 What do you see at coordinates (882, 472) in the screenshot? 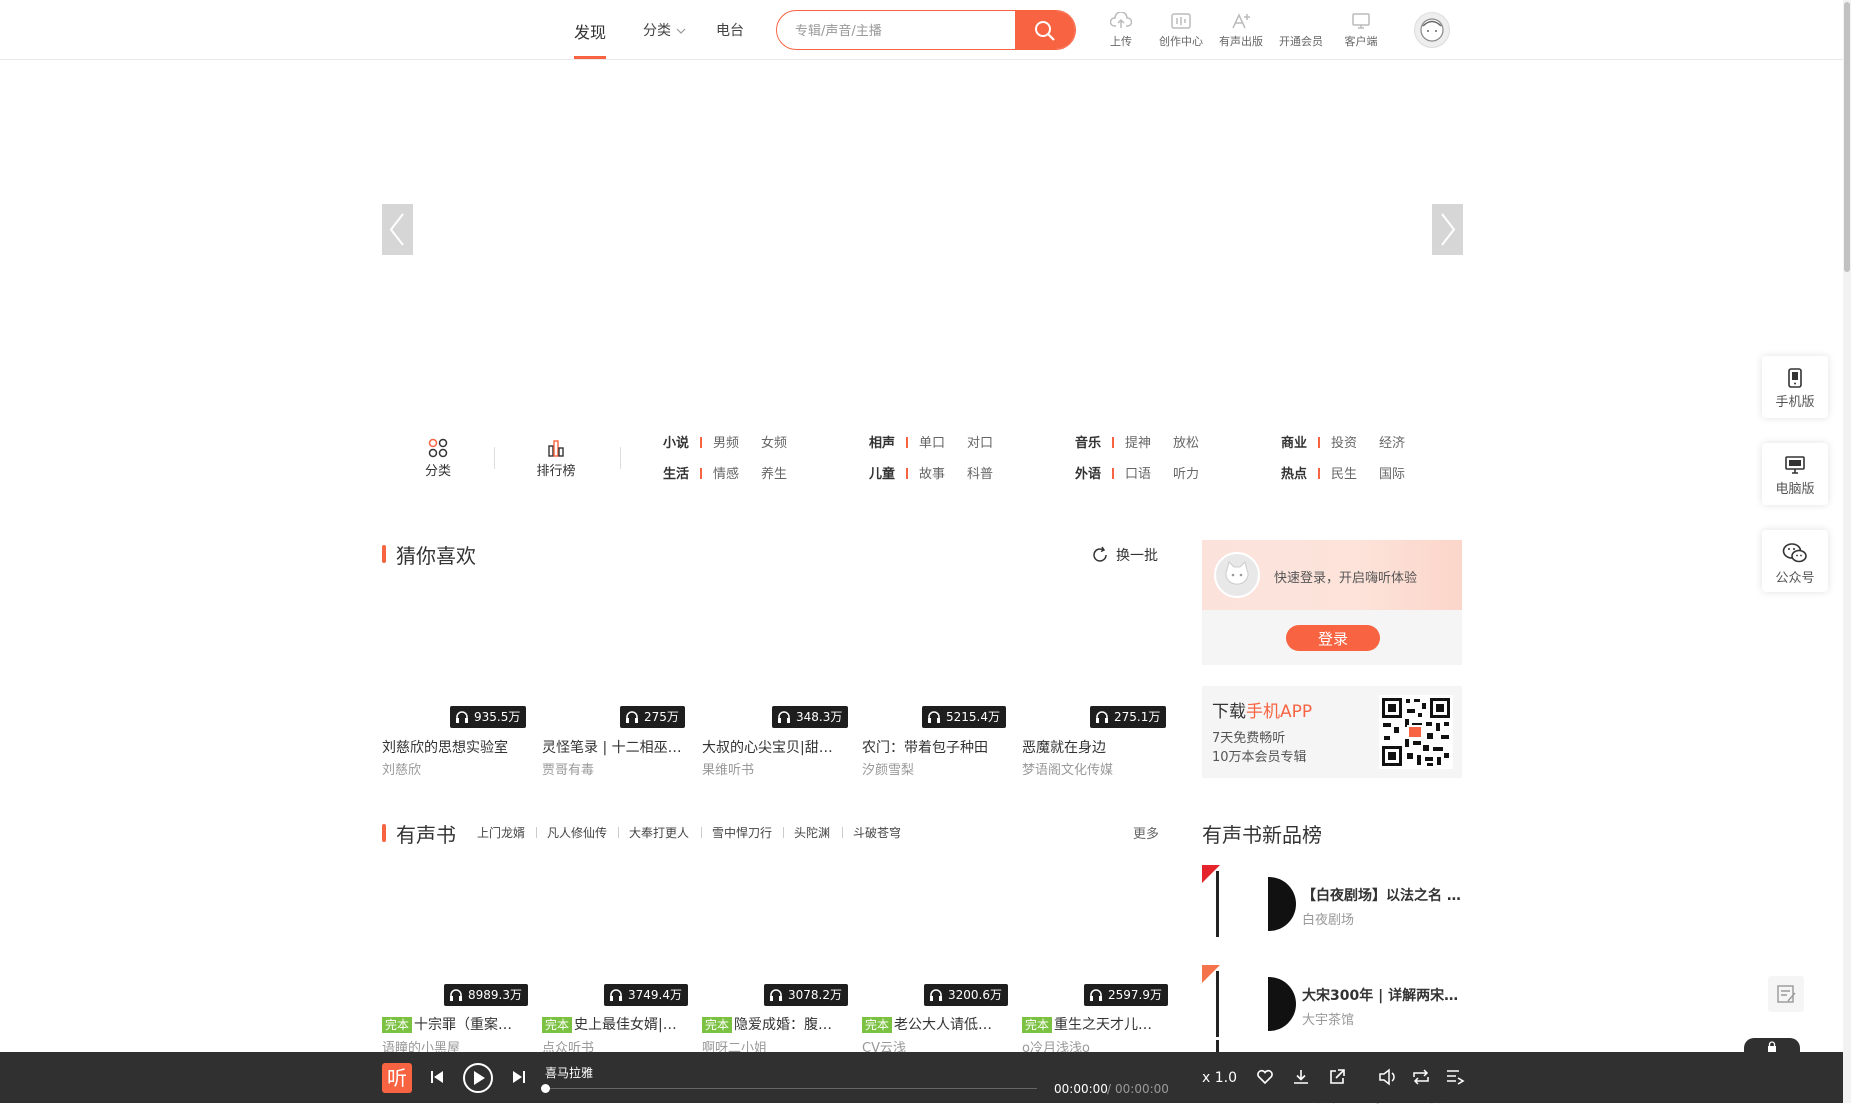
I see `category-main: 儿童` at bounding box center [882, 472].